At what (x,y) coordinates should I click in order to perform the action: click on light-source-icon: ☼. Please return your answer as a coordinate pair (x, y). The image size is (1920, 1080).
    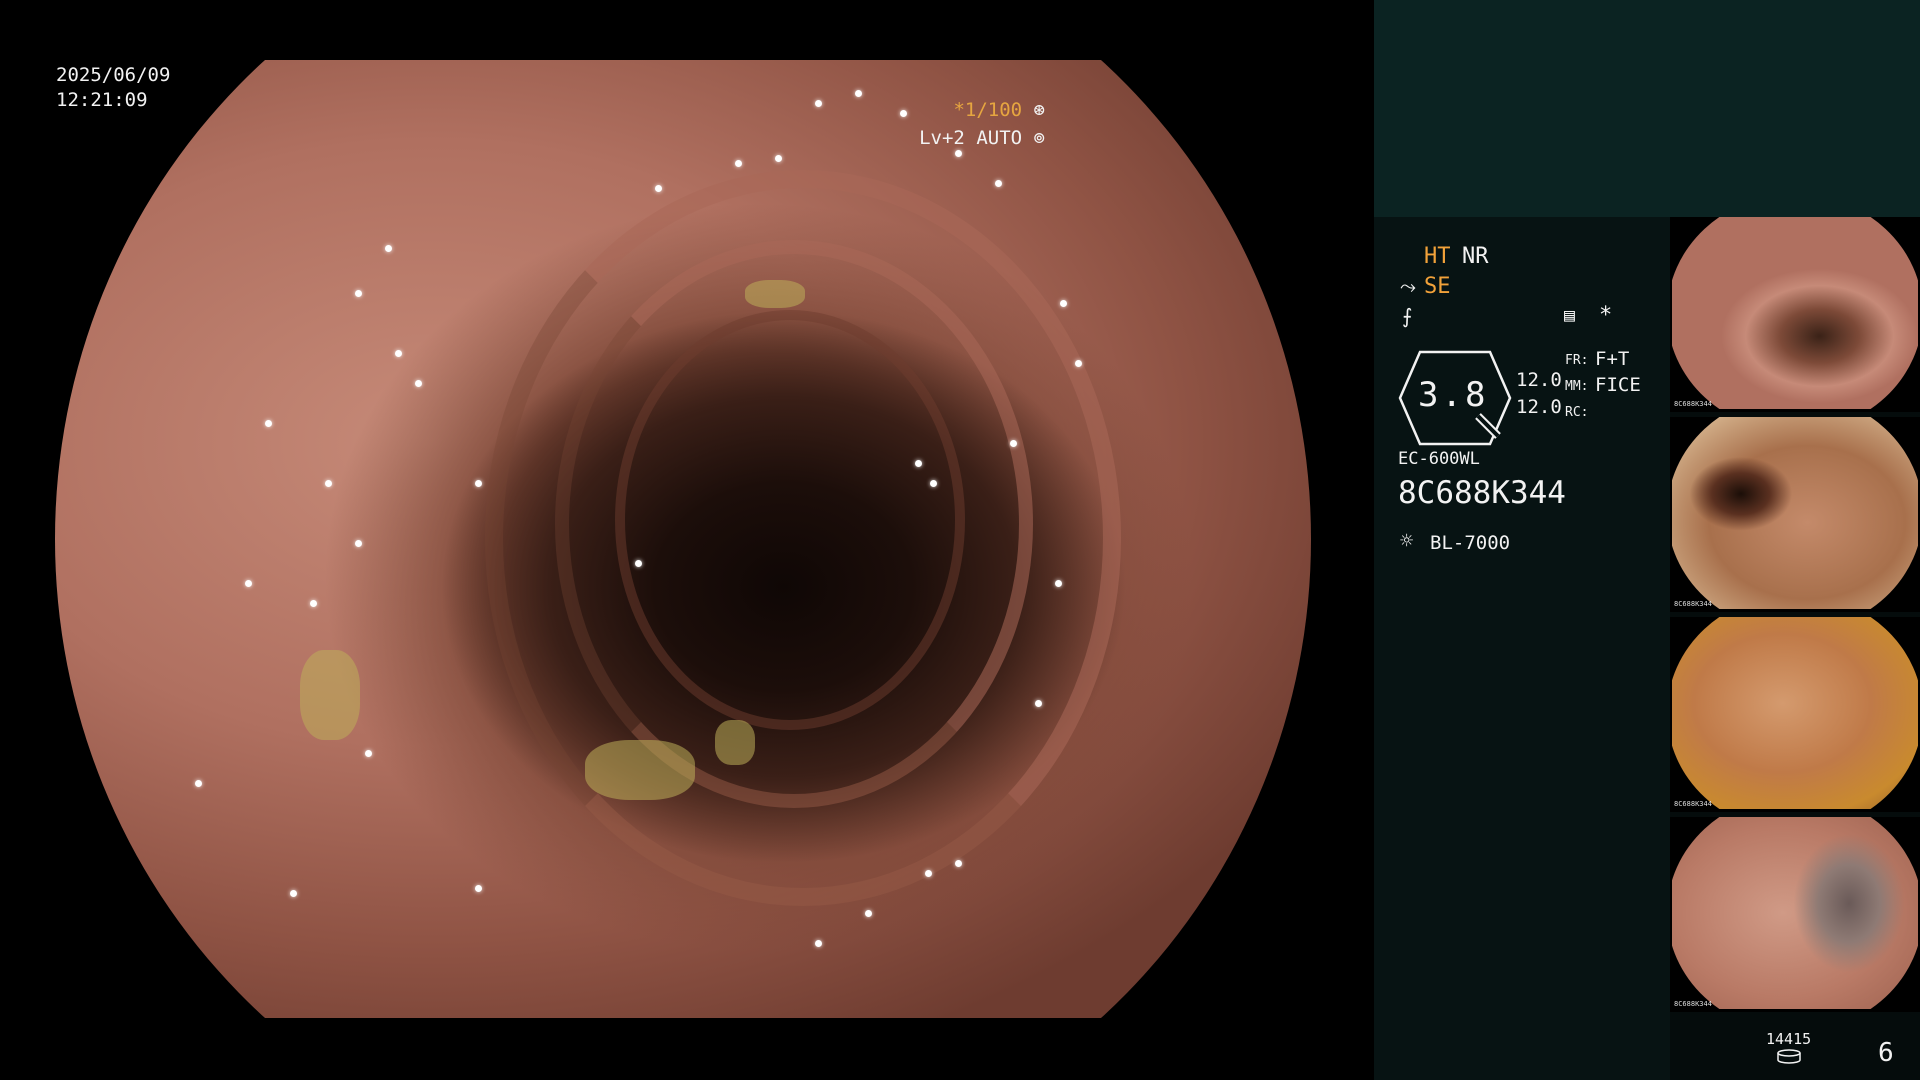
    Looking at the image, I should click on (1407, 541).